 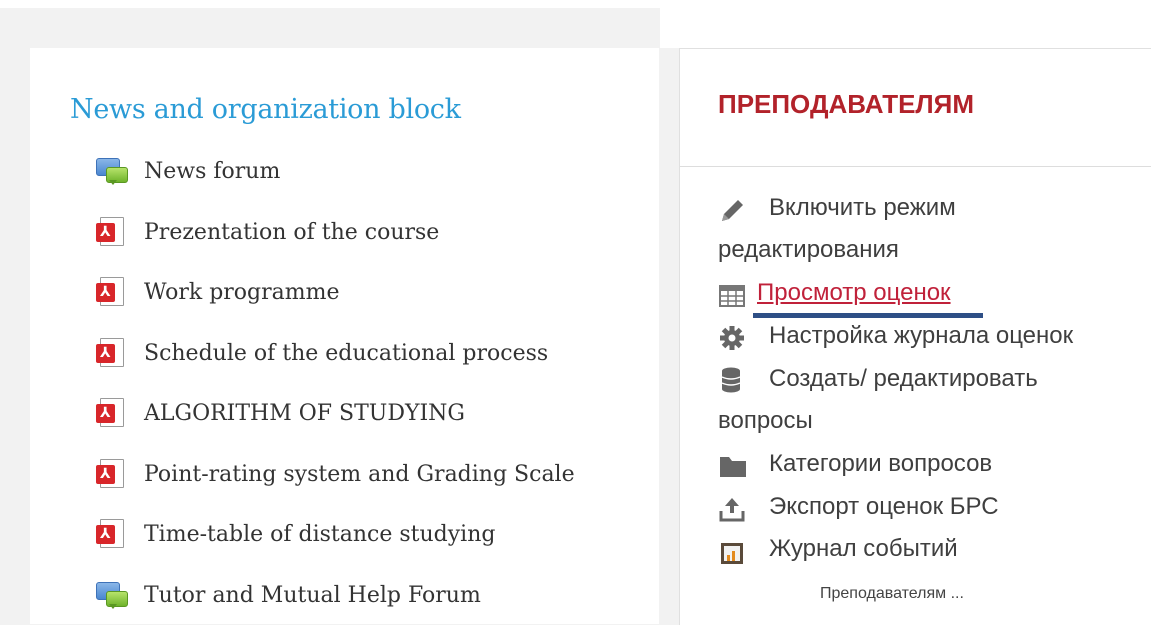 I want to click on question-categories-link: Категории вопросов, so click(x=880, y=464).